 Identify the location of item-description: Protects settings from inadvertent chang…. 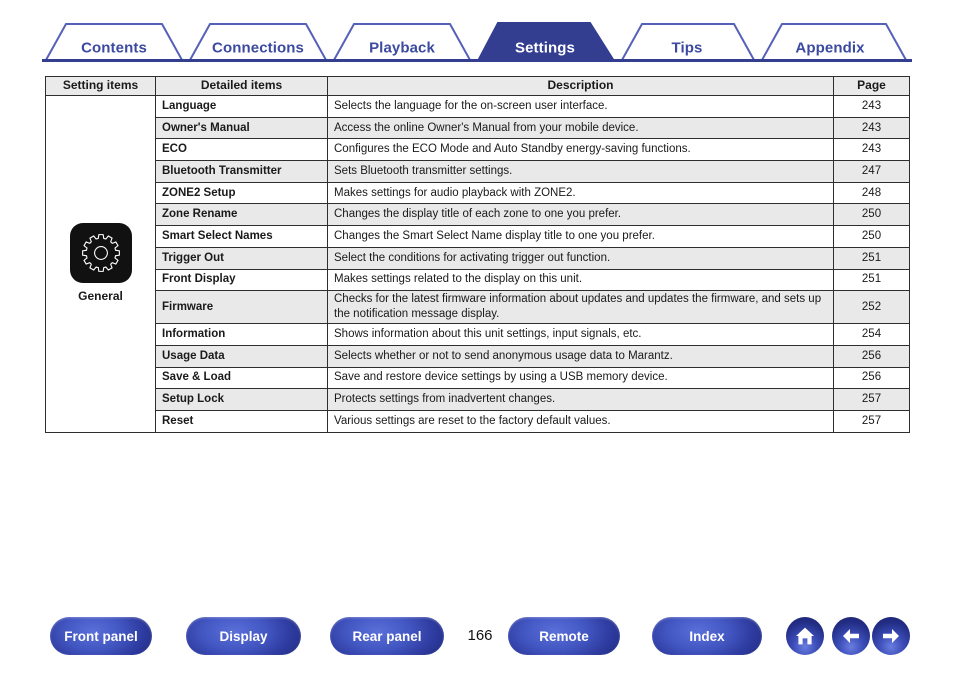
(580, 399).